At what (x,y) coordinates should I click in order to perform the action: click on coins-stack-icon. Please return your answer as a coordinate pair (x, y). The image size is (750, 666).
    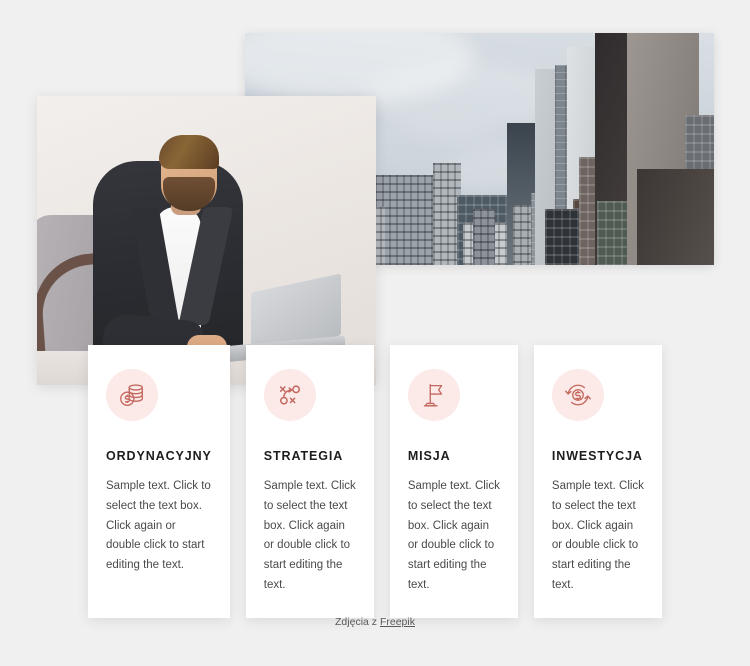
    Looking at the image, I should click on (132, 395).